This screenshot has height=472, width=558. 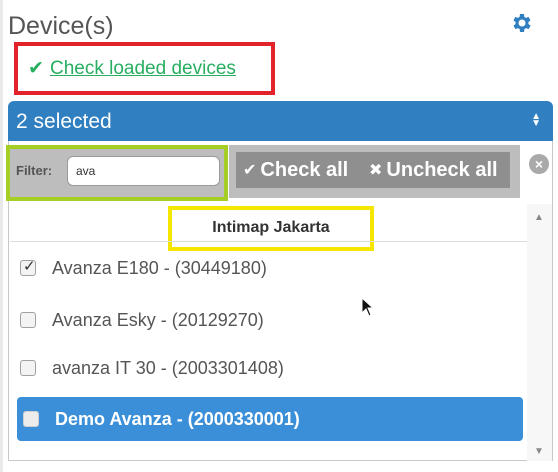 I want to click on device-option: Avanza Esky - (20129270), so click(x=272, y=320).